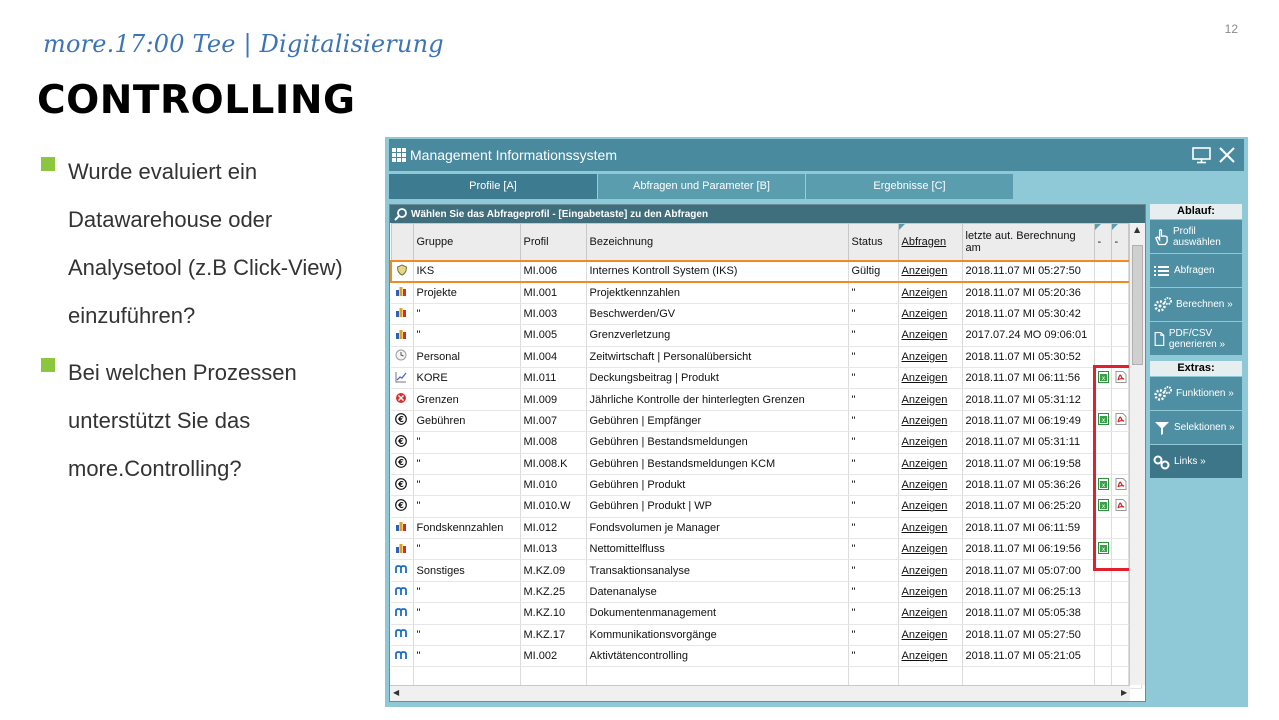  What do you see at coordinates (1028, 242) in the screenshot?
I see `column-header: letzte aut. Berechnung am` at bounding box center [1028, 242].